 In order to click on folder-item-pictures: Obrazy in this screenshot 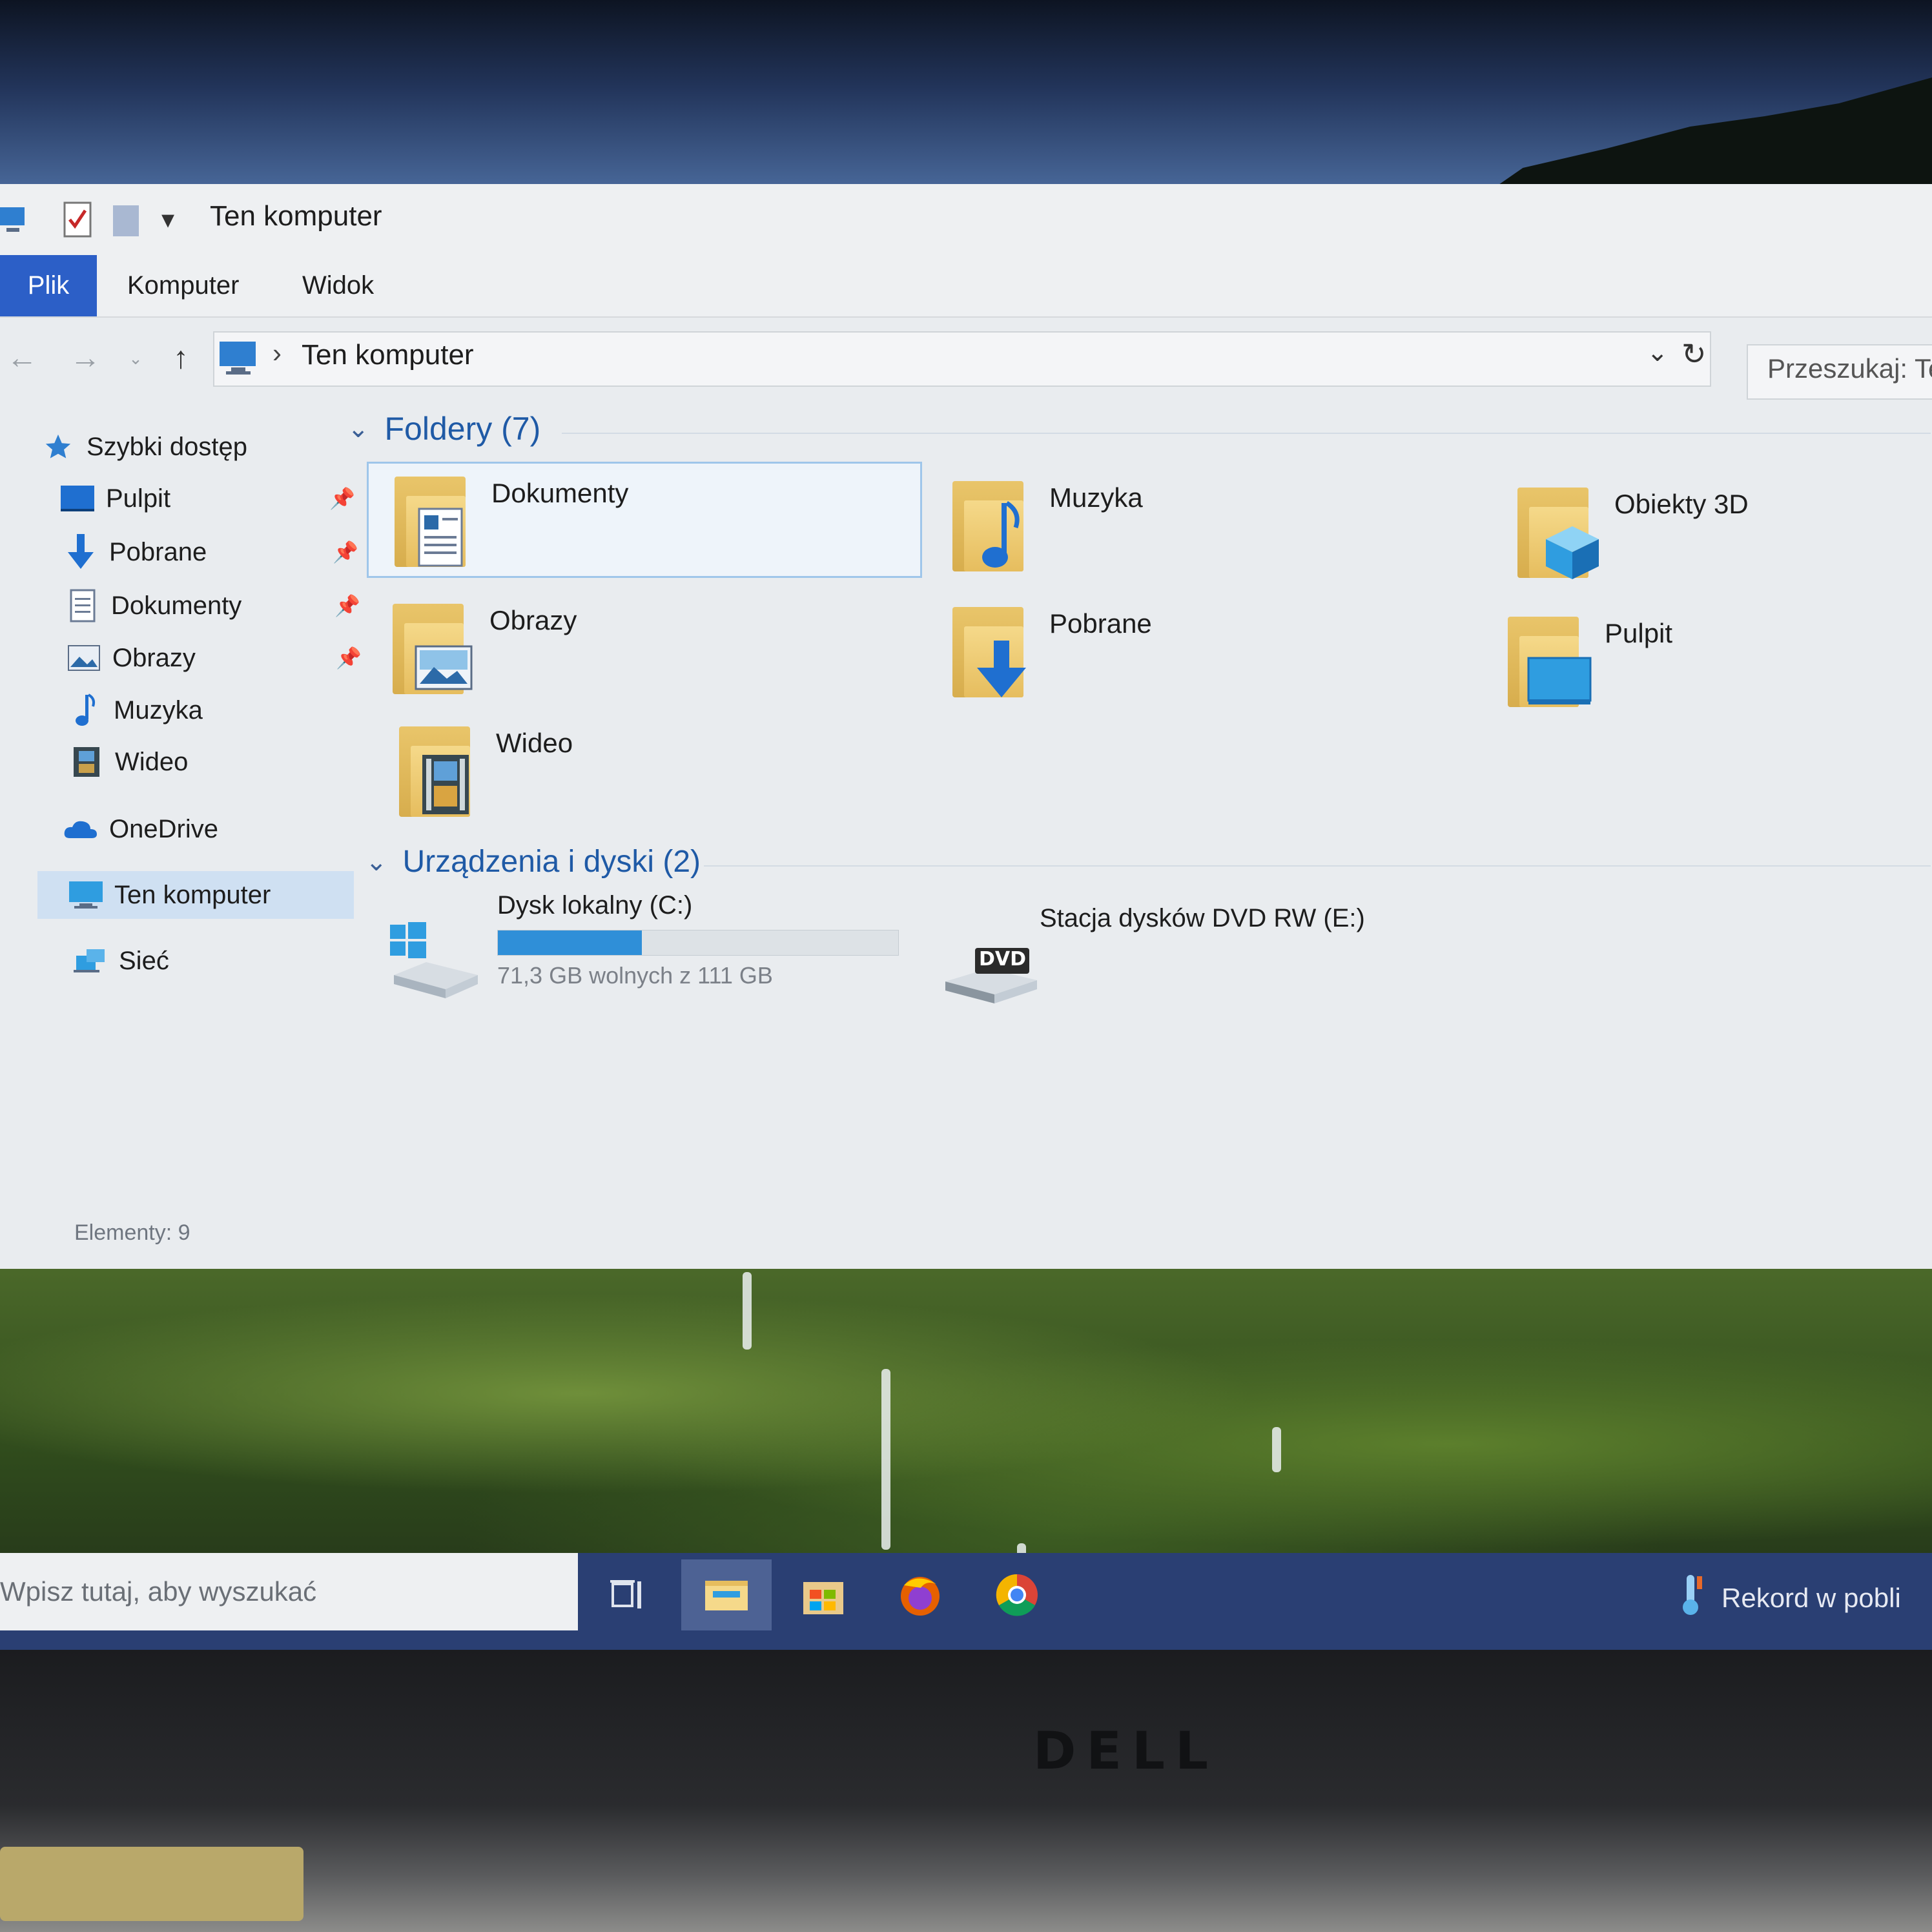, I will do `click(644, 649)`.